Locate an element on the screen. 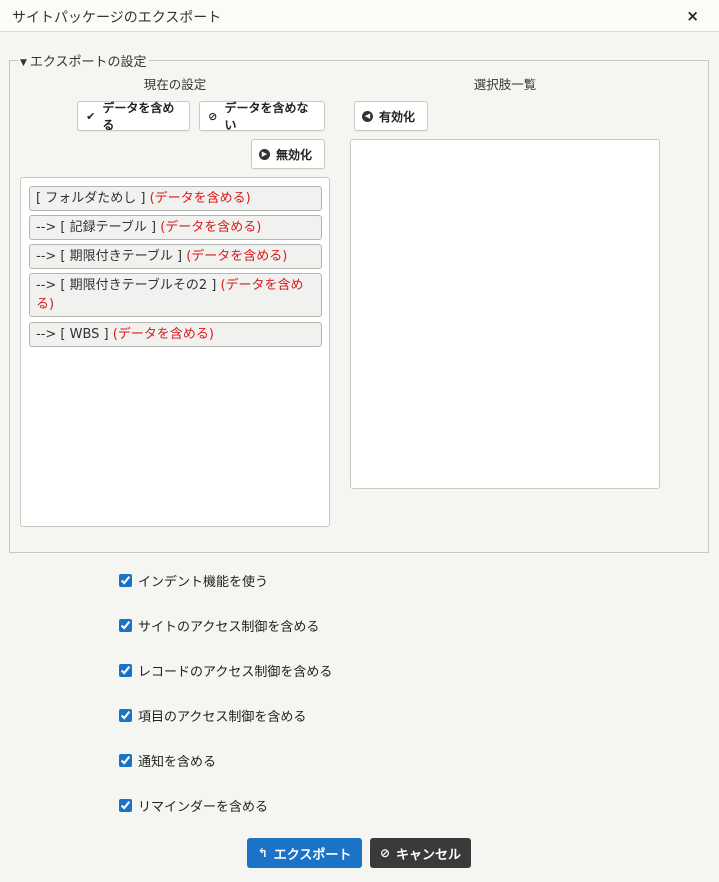  disable-button-label: 無効化 is located at coordinates (294, 154).